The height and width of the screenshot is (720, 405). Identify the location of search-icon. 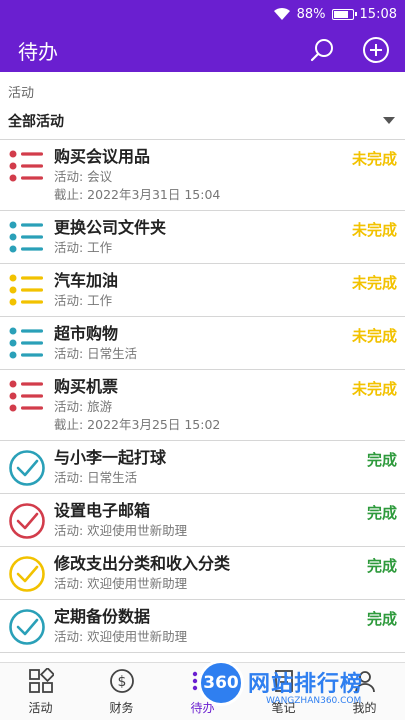
(321, 50).